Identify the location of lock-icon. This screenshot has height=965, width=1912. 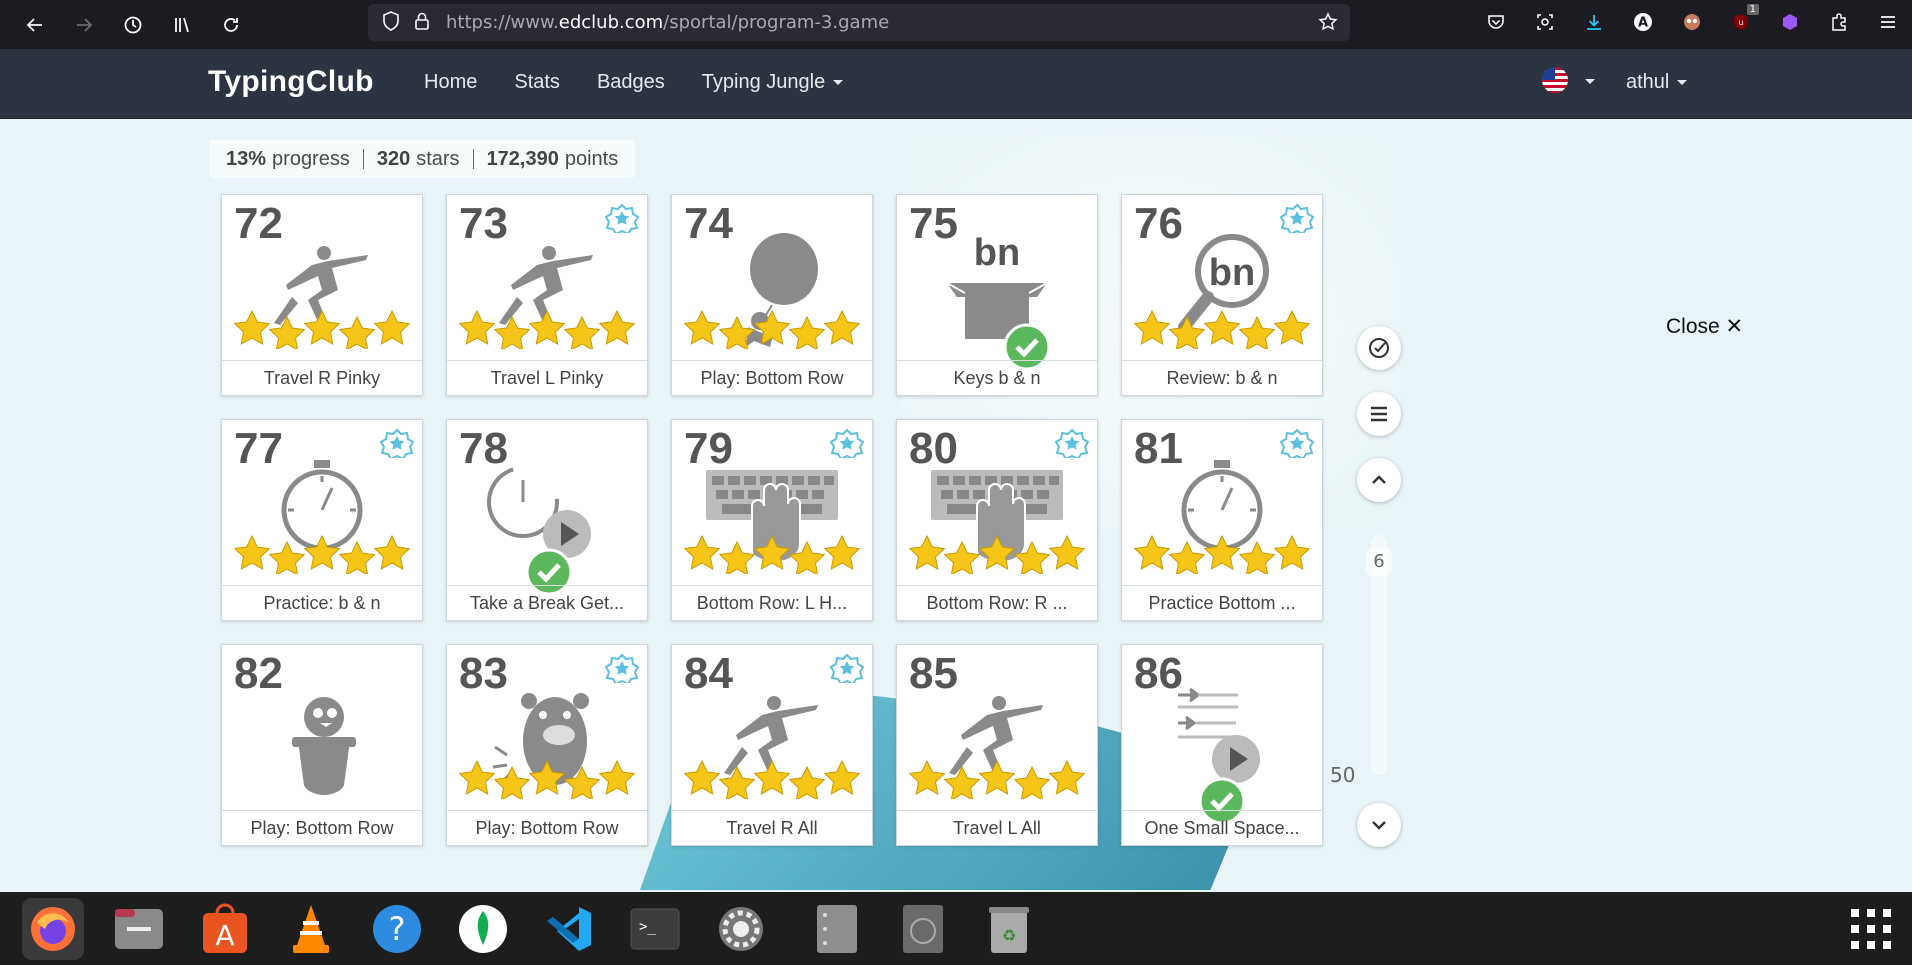
(422, 23).